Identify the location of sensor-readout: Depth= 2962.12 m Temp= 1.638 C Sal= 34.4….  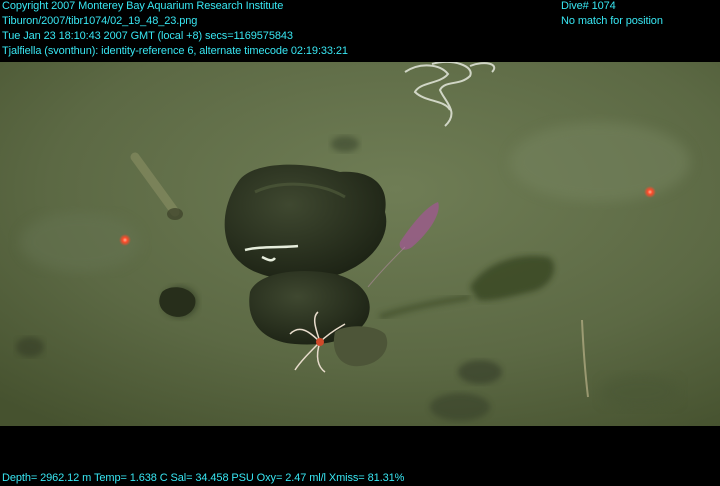
(203, 478).